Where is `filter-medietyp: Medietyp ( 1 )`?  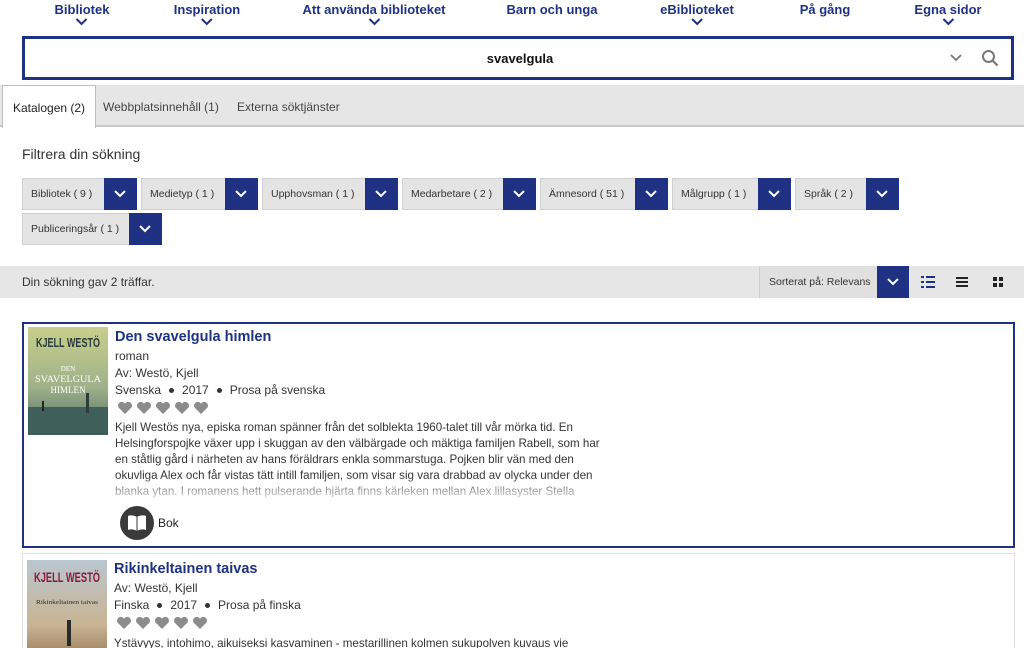 filter-medietyp: Medietyp ( 1 ) is located at coordinates (199, 194).